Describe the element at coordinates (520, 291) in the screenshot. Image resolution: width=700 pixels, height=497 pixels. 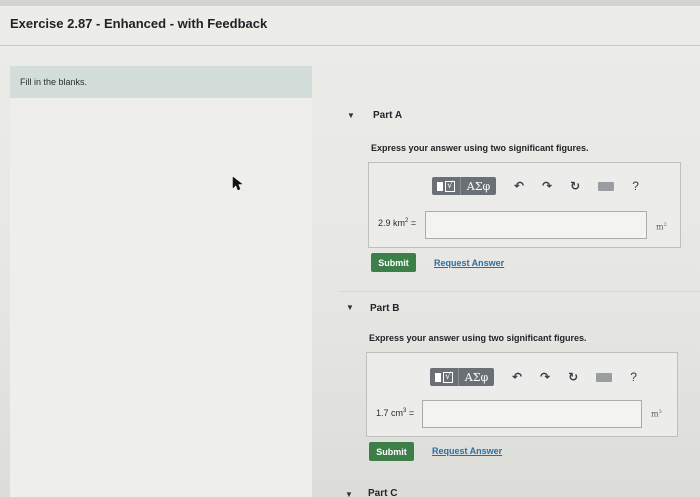
I see `part-divider` at that location.